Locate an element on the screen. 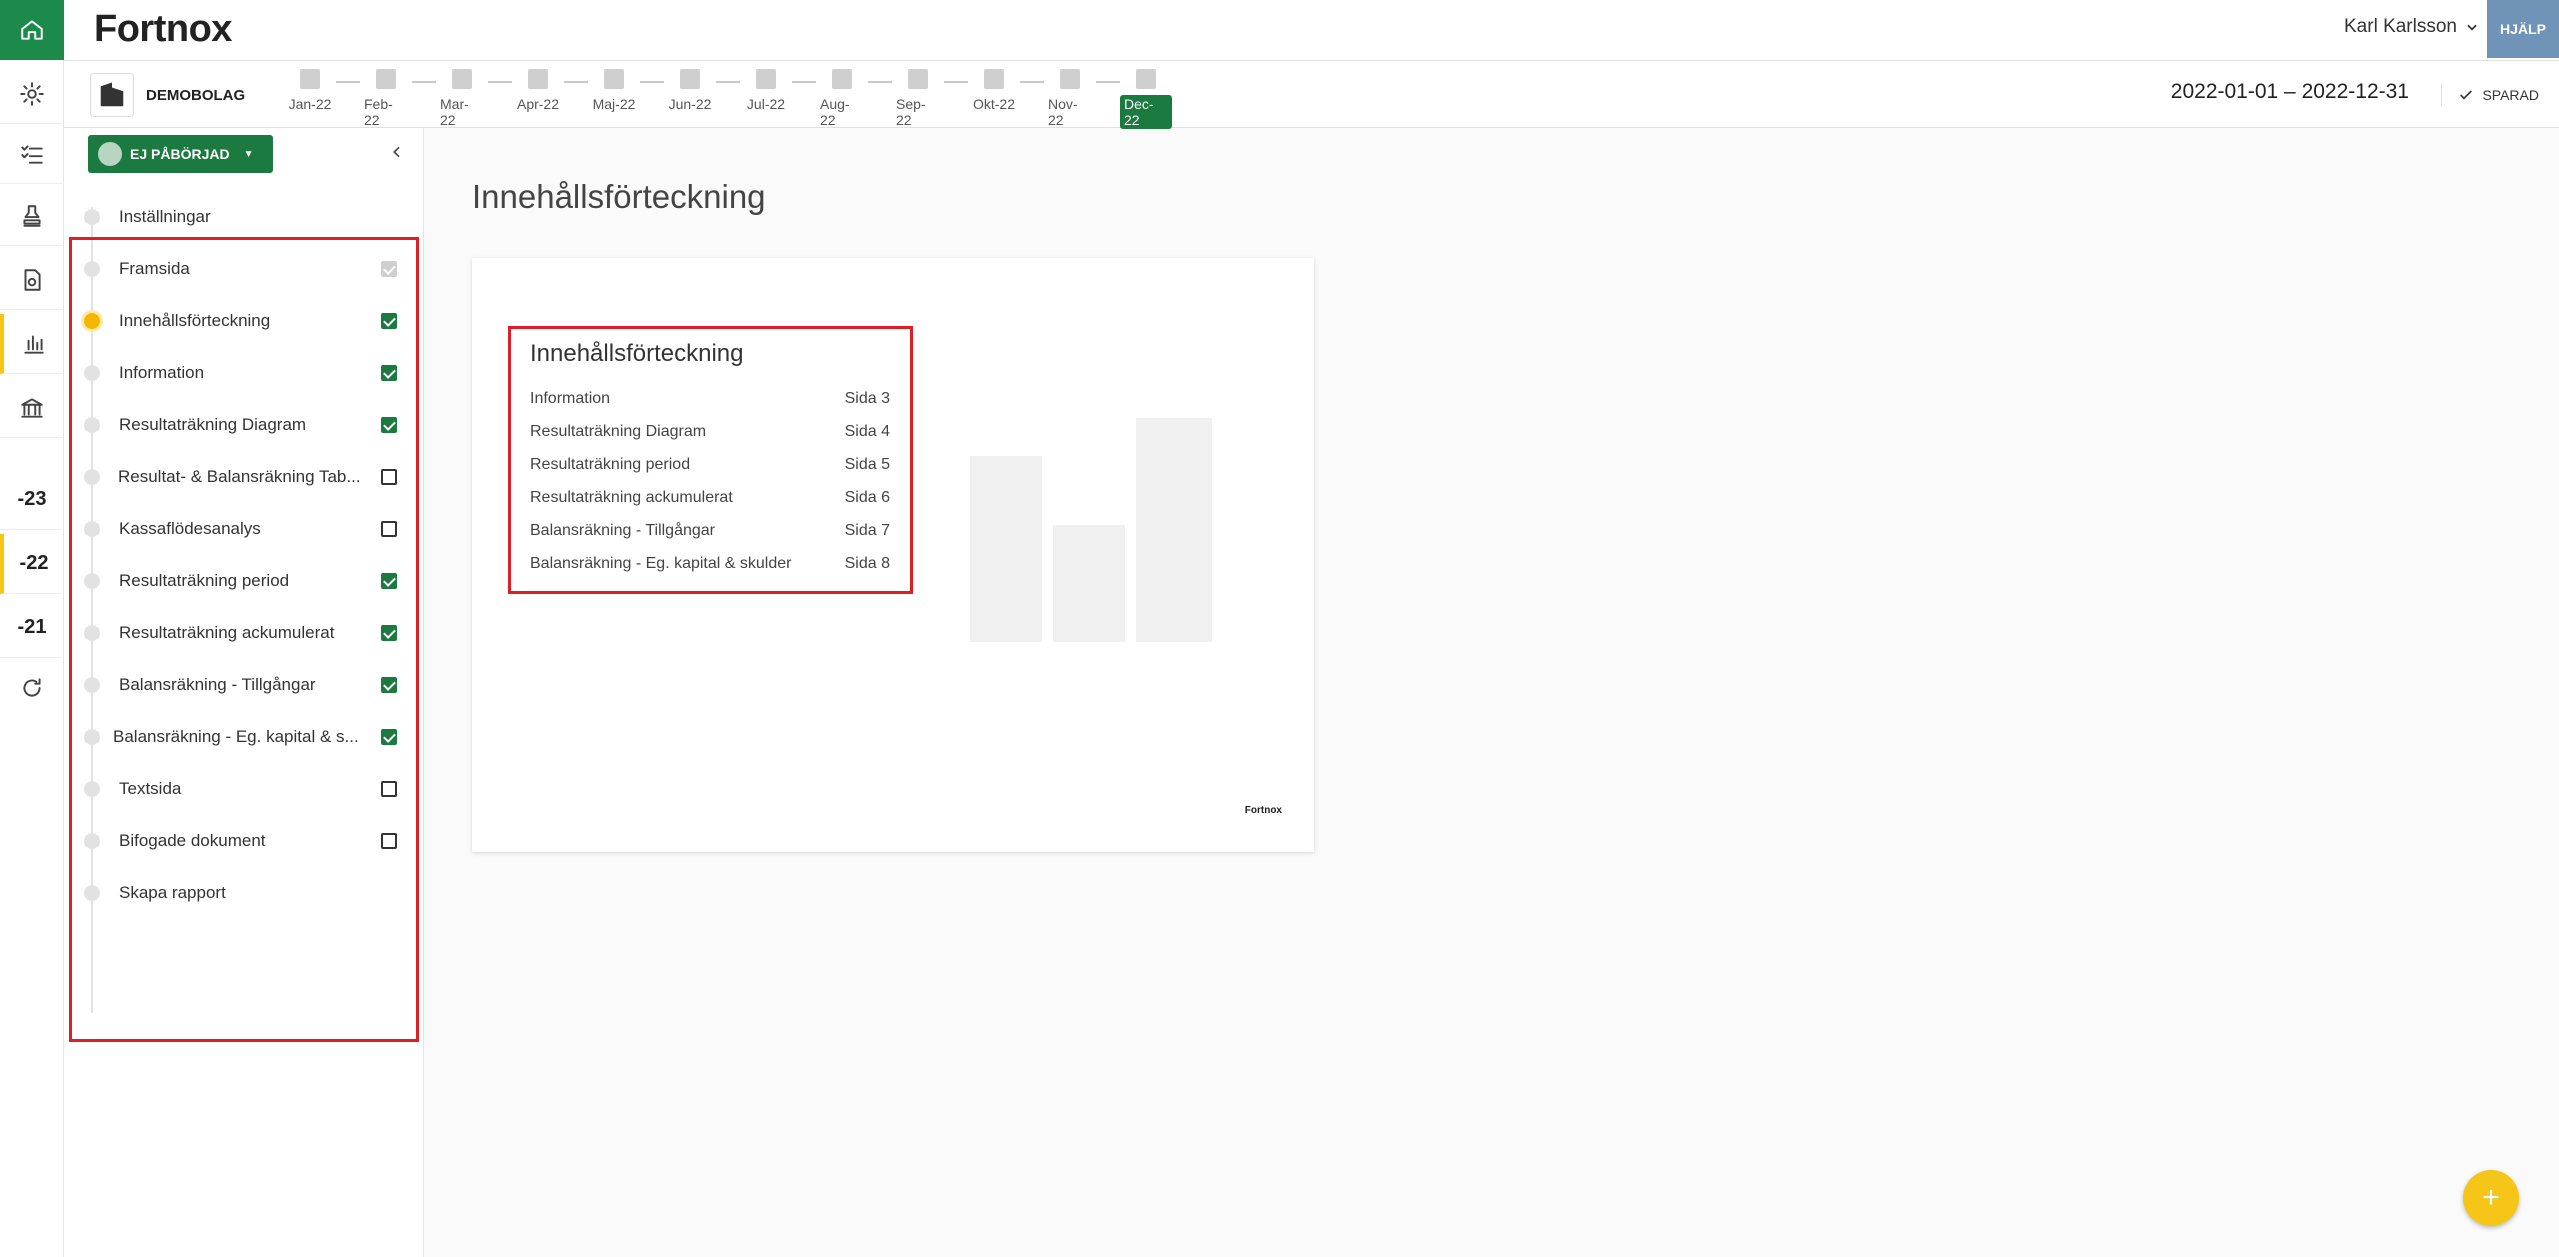 This screenshot has height=1257, width=2559. documents-nav is located at coordinates (32, 280).